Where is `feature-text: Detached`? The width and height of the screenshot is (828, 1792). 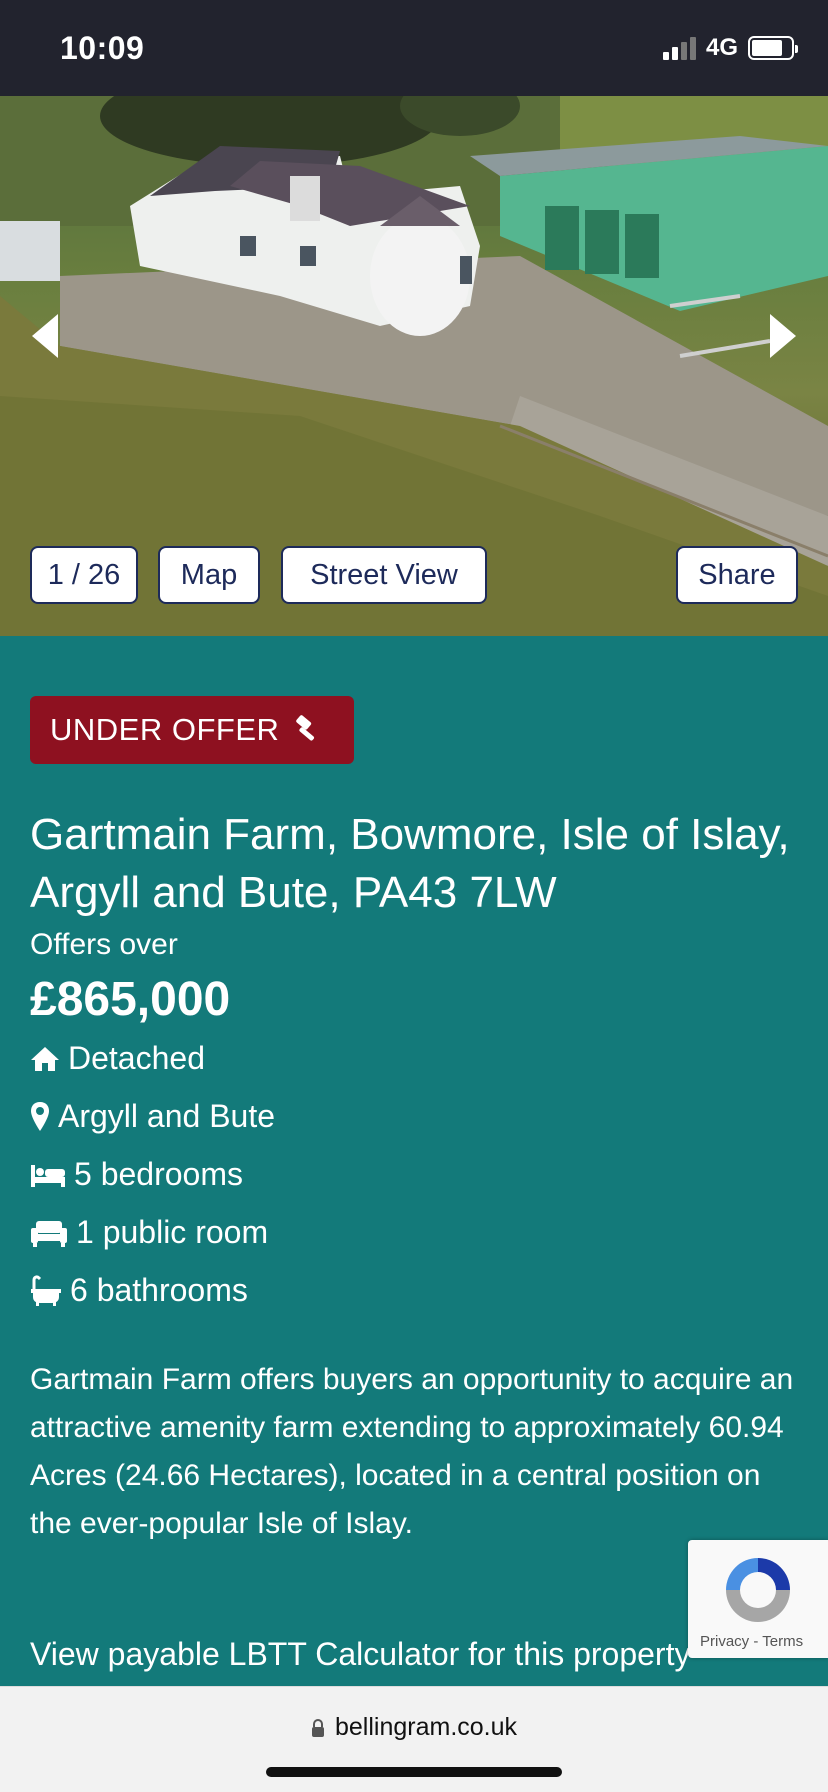
feature-text: Detached is located at coordinates (136, 1058).